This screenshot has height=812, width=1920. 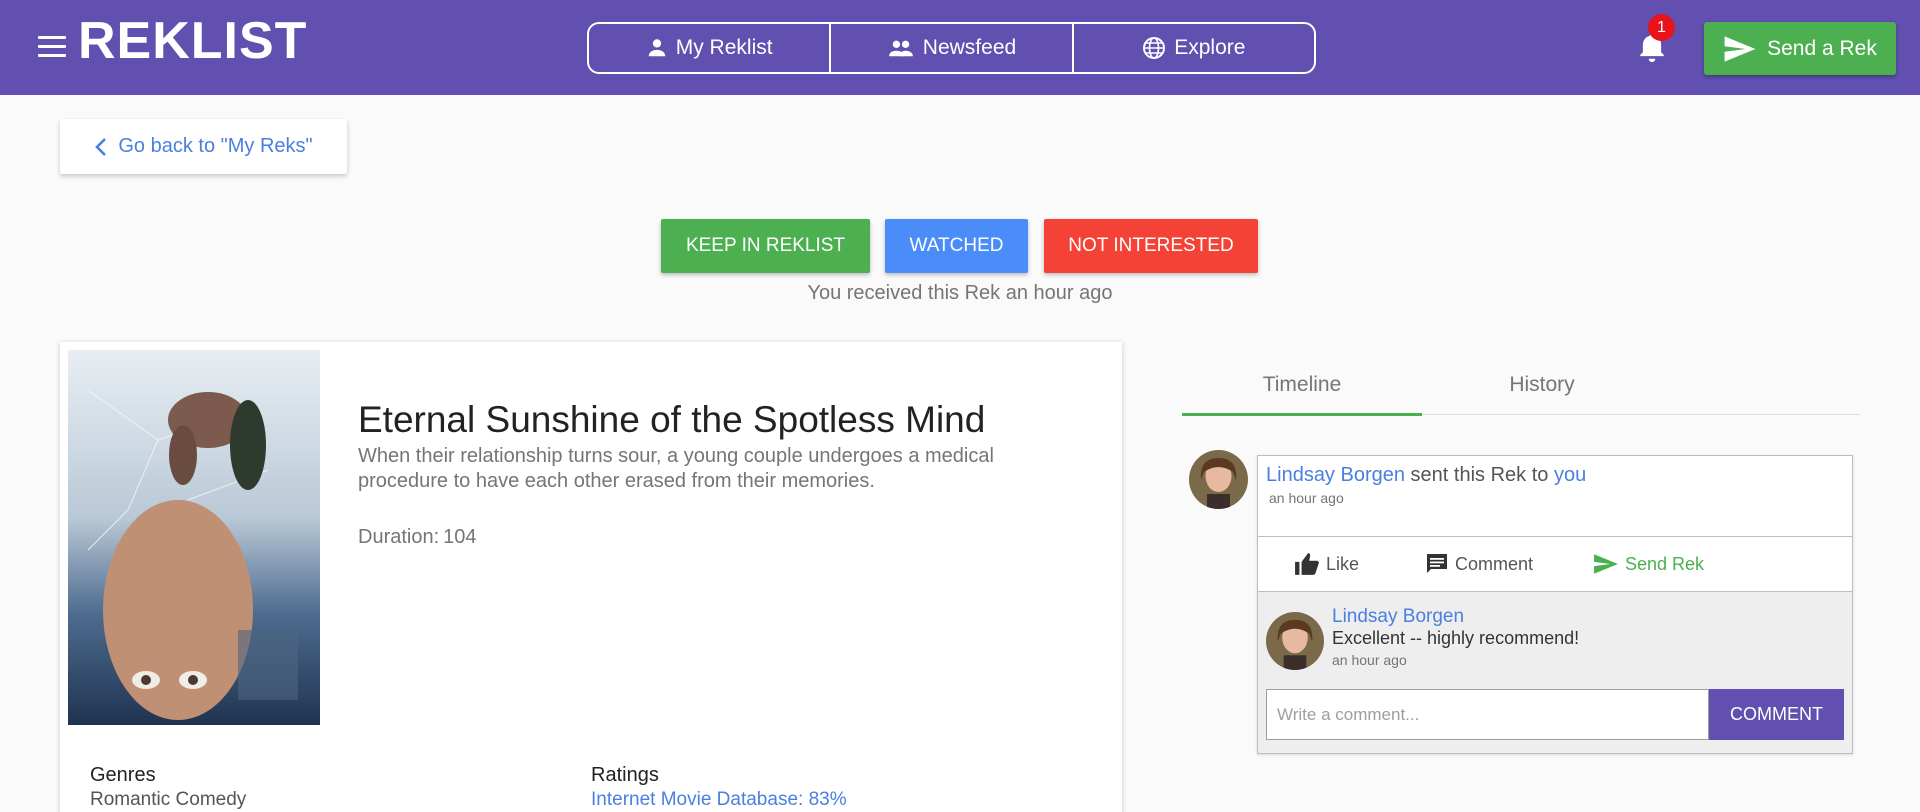 I want to click on sender-link: Lindsay Borgen, so click(x=1335, y=475).